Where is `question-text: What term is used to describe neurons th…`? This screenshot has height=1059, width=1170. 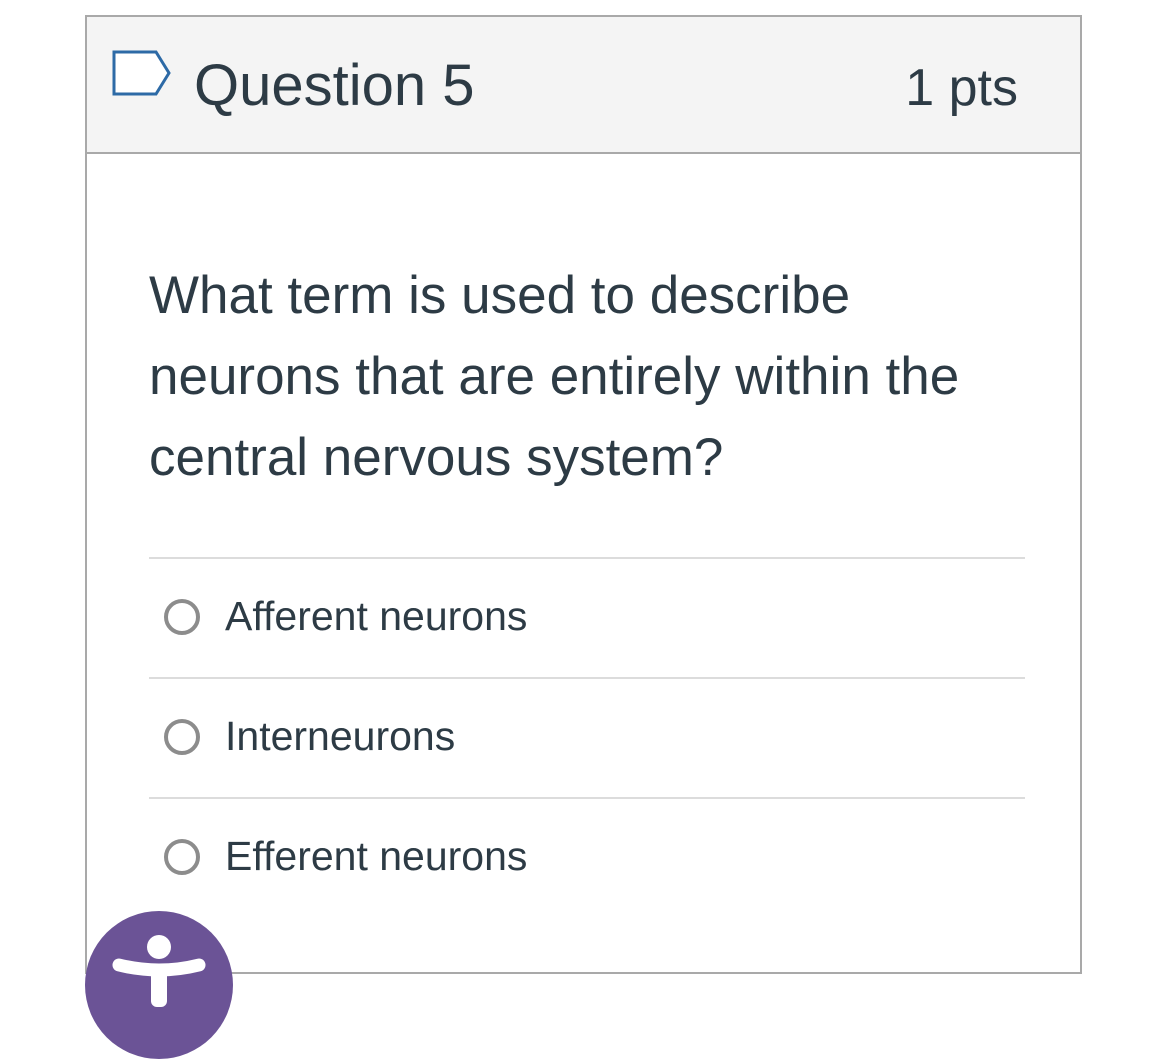
question-text: What term is used to describe neurons th… is located at coordinates (554, 376).